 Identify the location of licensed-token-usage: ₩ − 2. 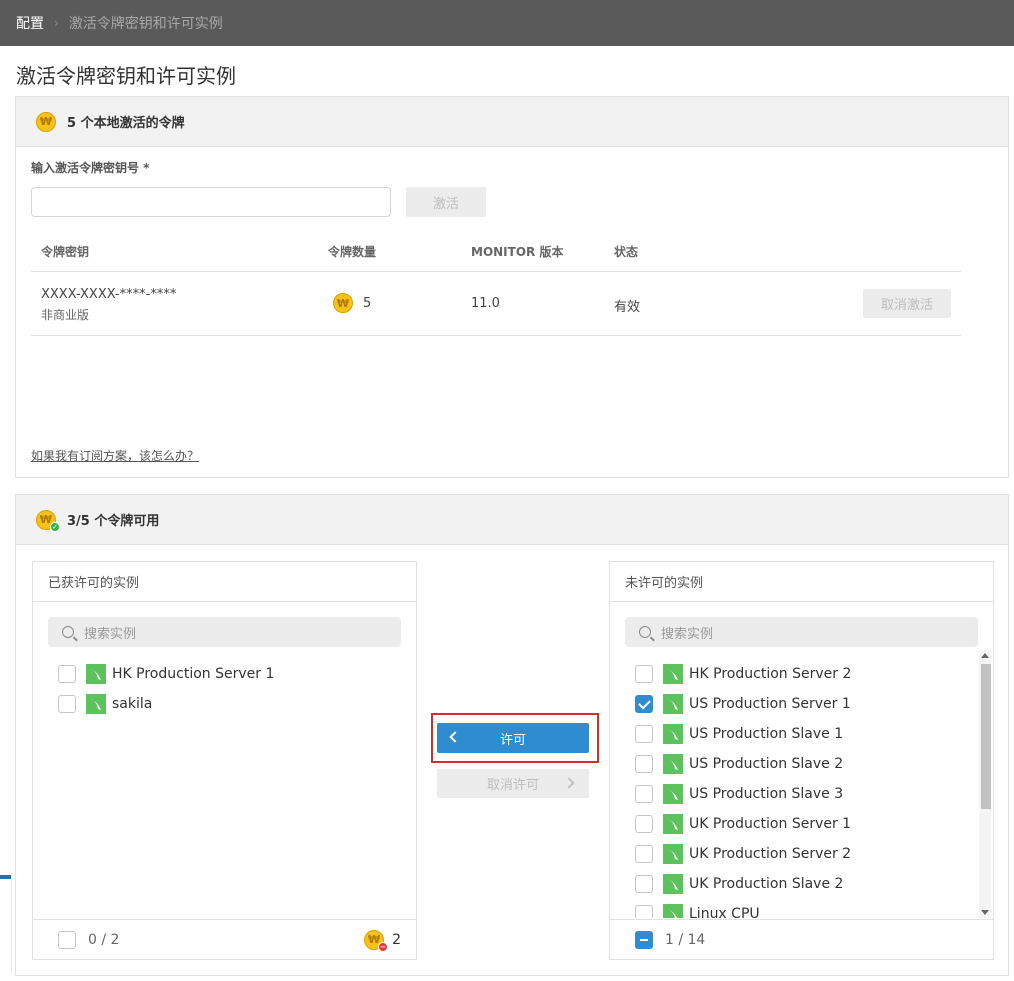
(382, 940).